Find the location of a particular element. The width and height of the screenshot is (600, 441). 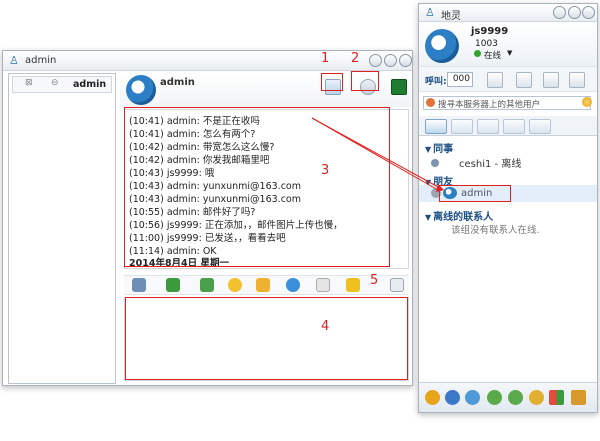

resize-icon is located at coordinates (397, 285).